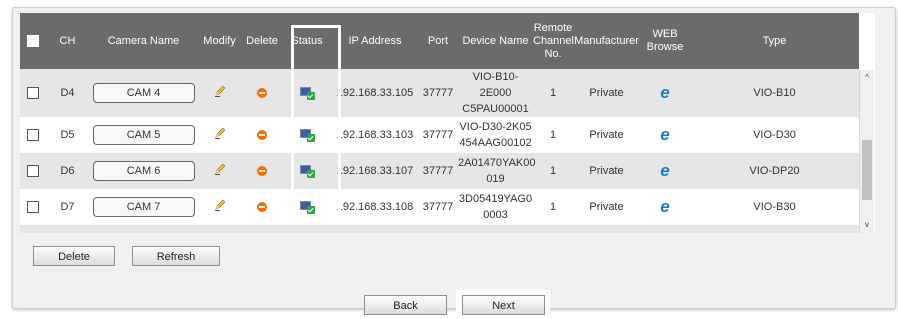 The width and height of the screenshot is (898, 319). I want to click on channel-cell: D8, so click(67, 229).